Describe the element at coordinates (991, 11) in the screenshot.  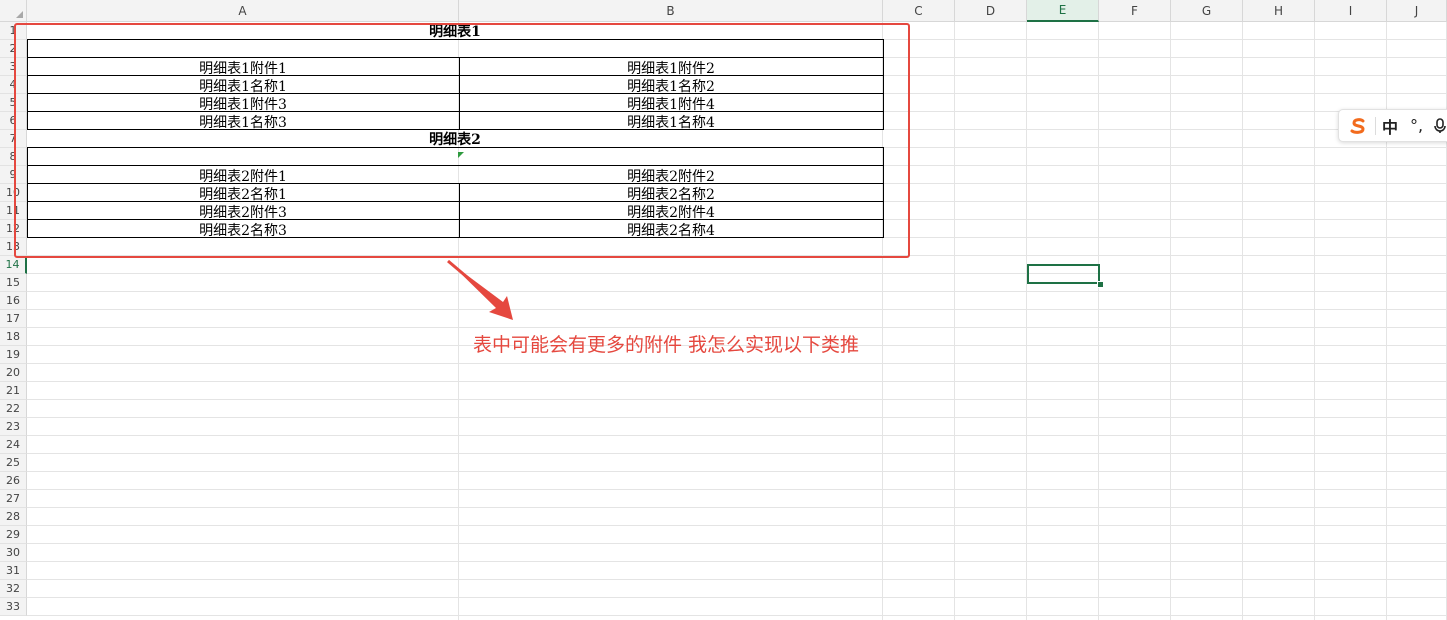
I see `column-header-d: D` at that location.